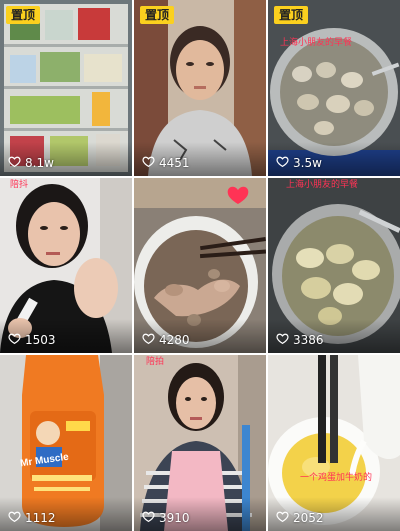  What do you see at coordinates (40, 518) in the screenshot?
I see `like-count-text: 1112` at bounding box center [40, 518].